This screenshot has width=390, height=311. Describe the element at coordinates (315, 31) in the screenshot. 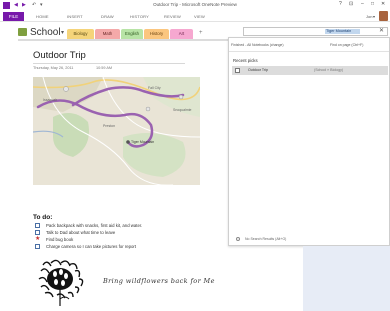

I see `search-input: Tiger Mountain ✕` at that location.